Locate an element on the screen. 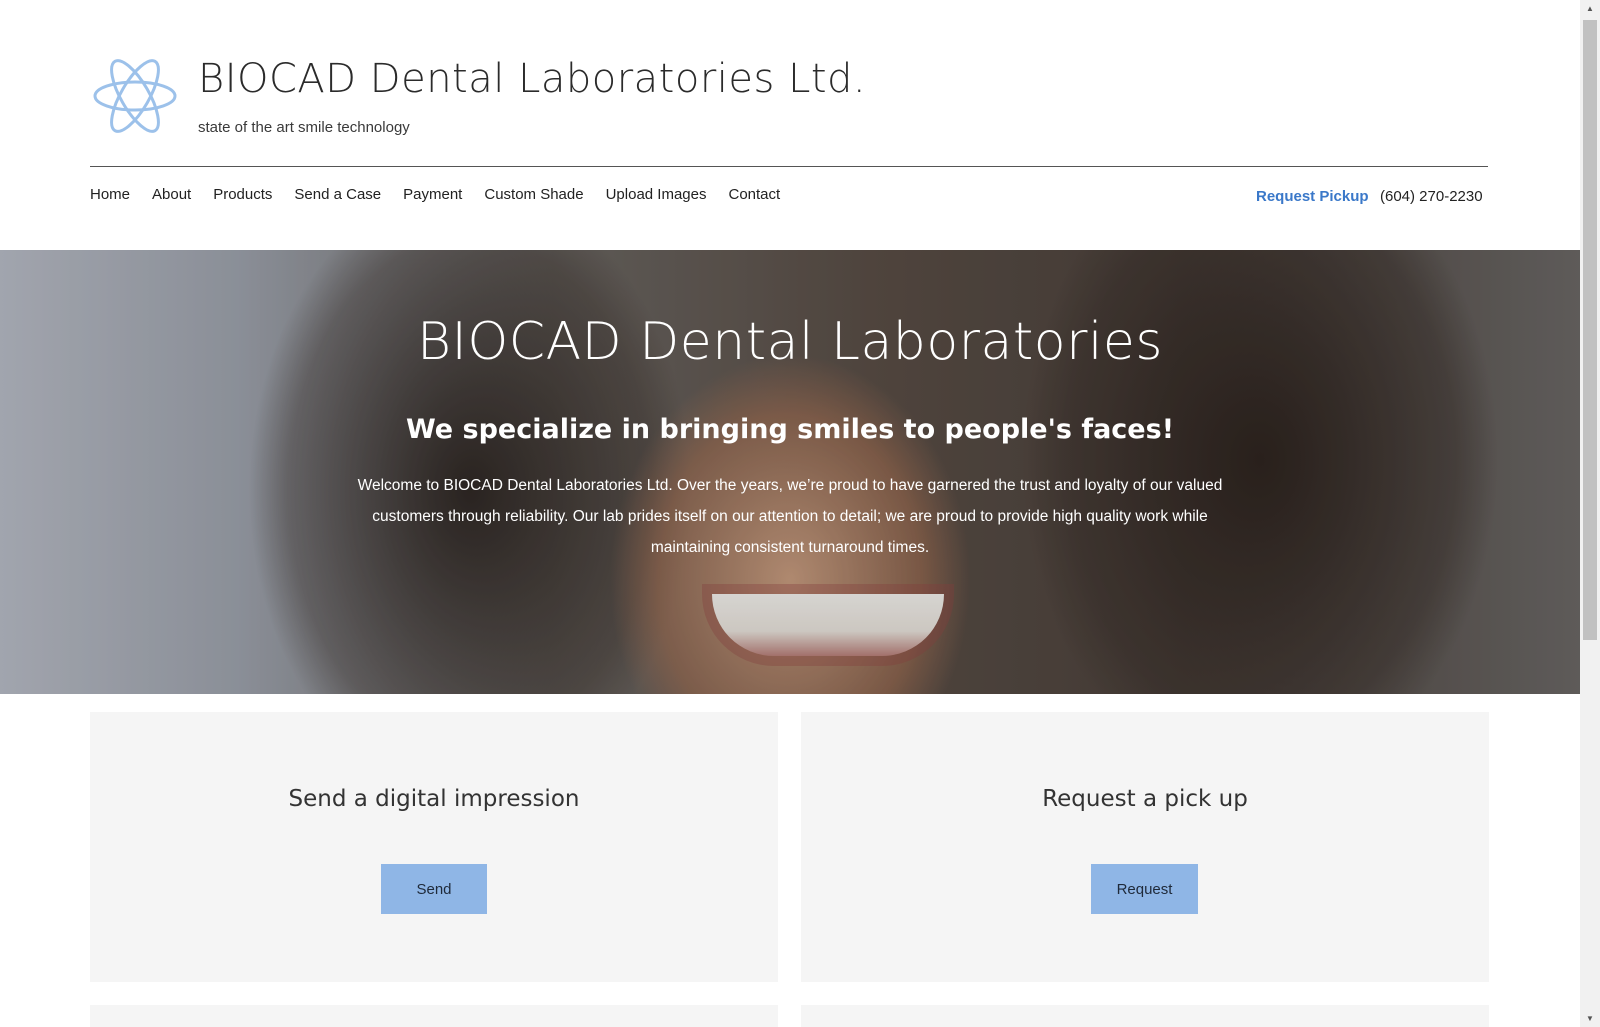 Image resolution: width=1600 pixels, height=1027 pixels. nav-item-upload-images: Upload Images is located at coordinates (656, 194).